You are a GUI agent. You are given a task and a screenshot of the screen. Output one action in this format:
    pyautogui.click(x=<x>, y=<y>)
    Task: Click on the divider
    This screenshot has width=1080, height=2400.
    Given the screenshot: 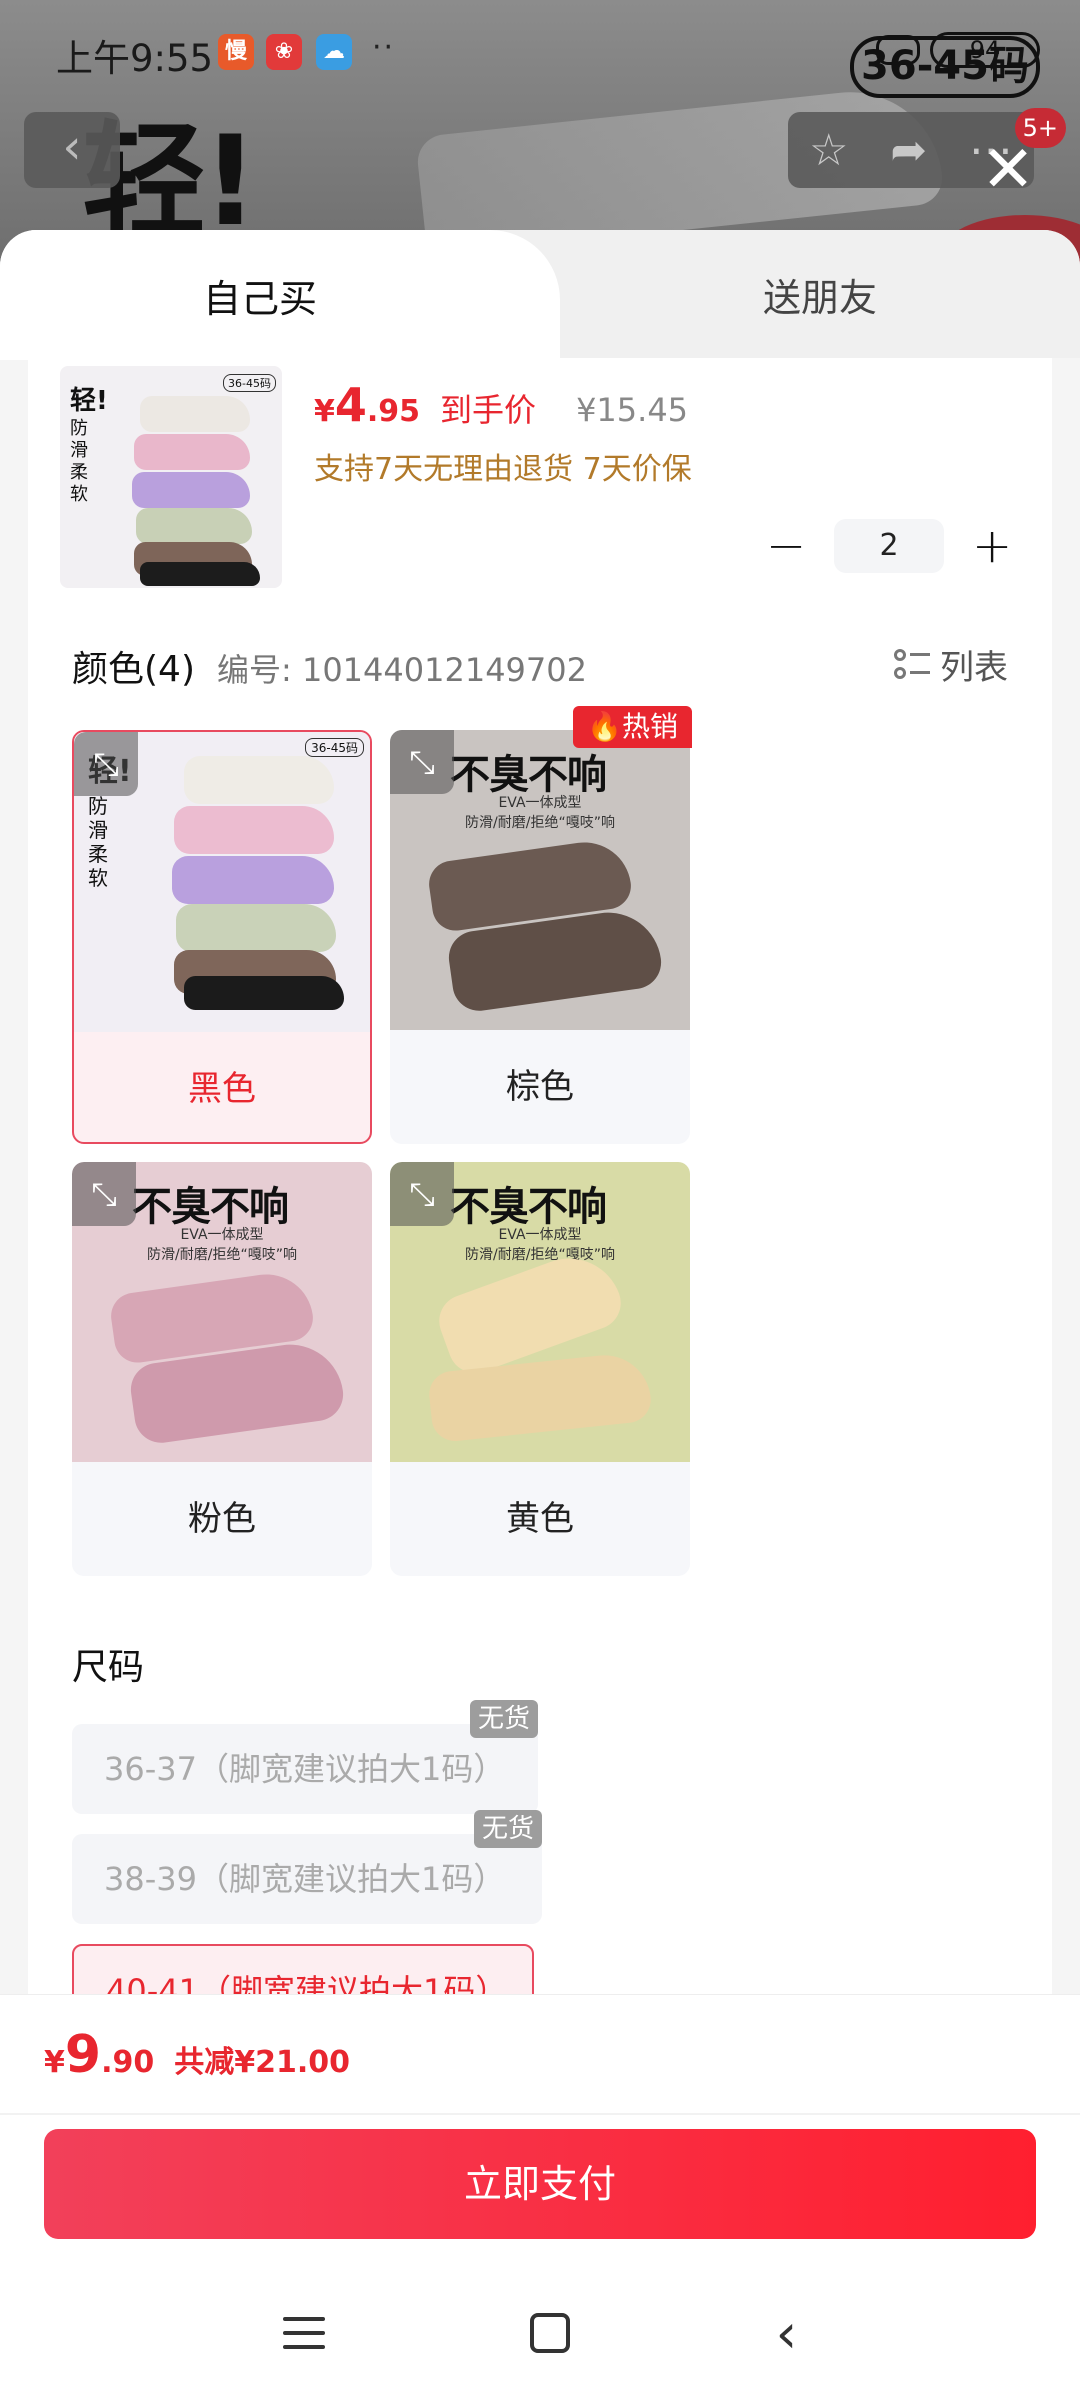 What is the action you would take?
    pyautogui.click(x=540, y=2114)
    